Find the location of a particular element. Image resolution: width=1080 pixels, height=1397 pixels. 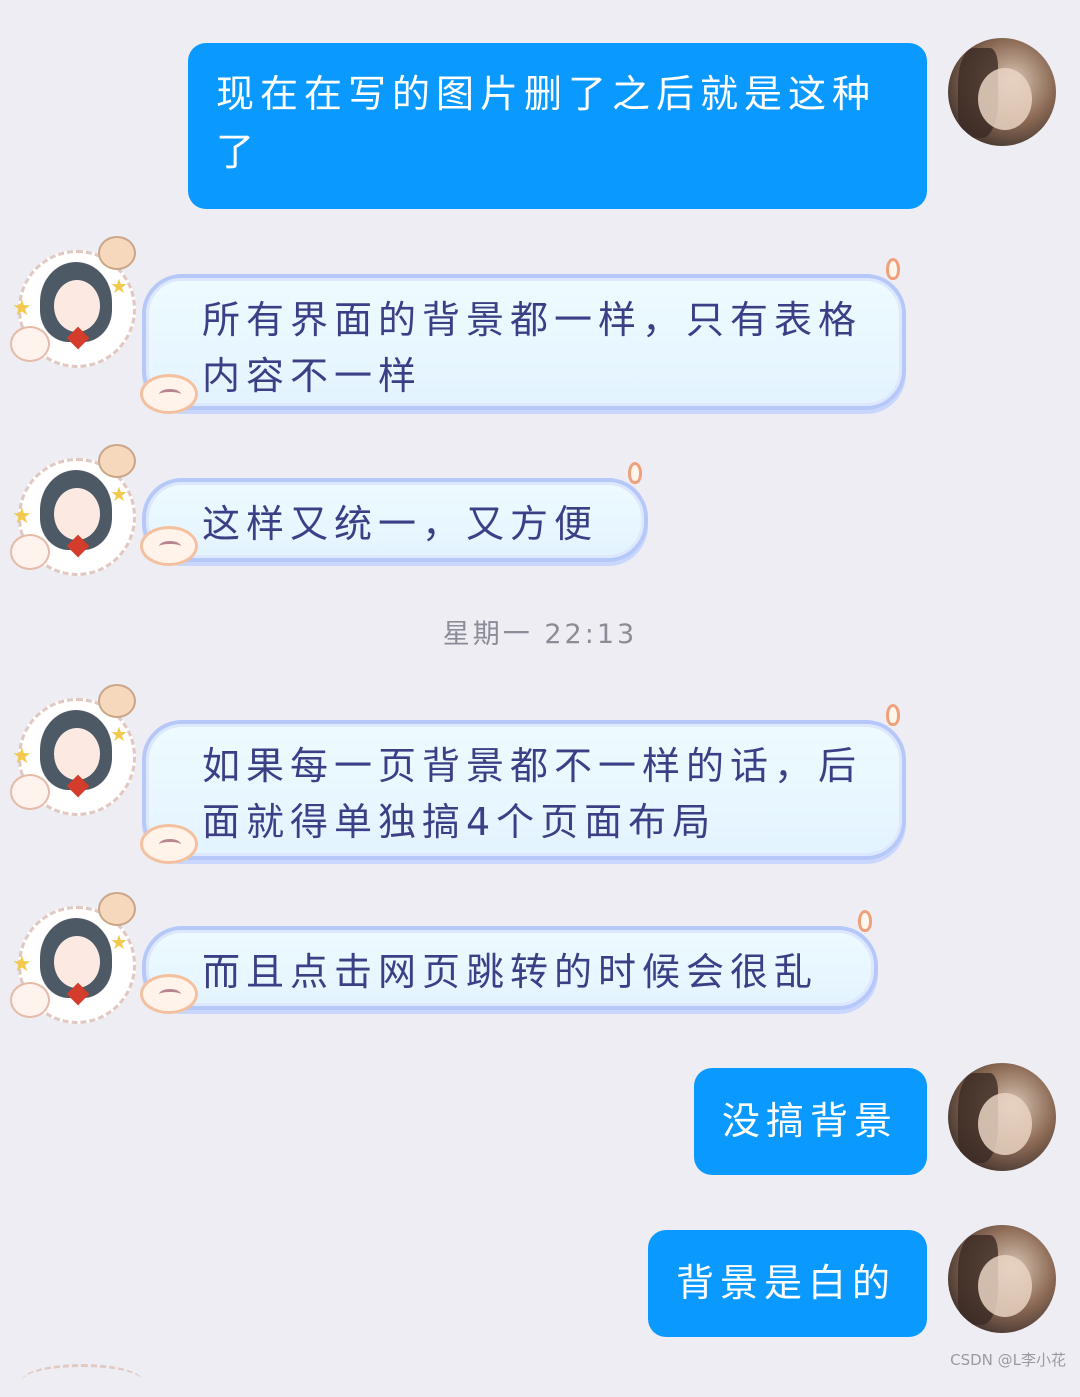

watermark: CSDN @L李小花 is located at coordinates (1008, 1360).